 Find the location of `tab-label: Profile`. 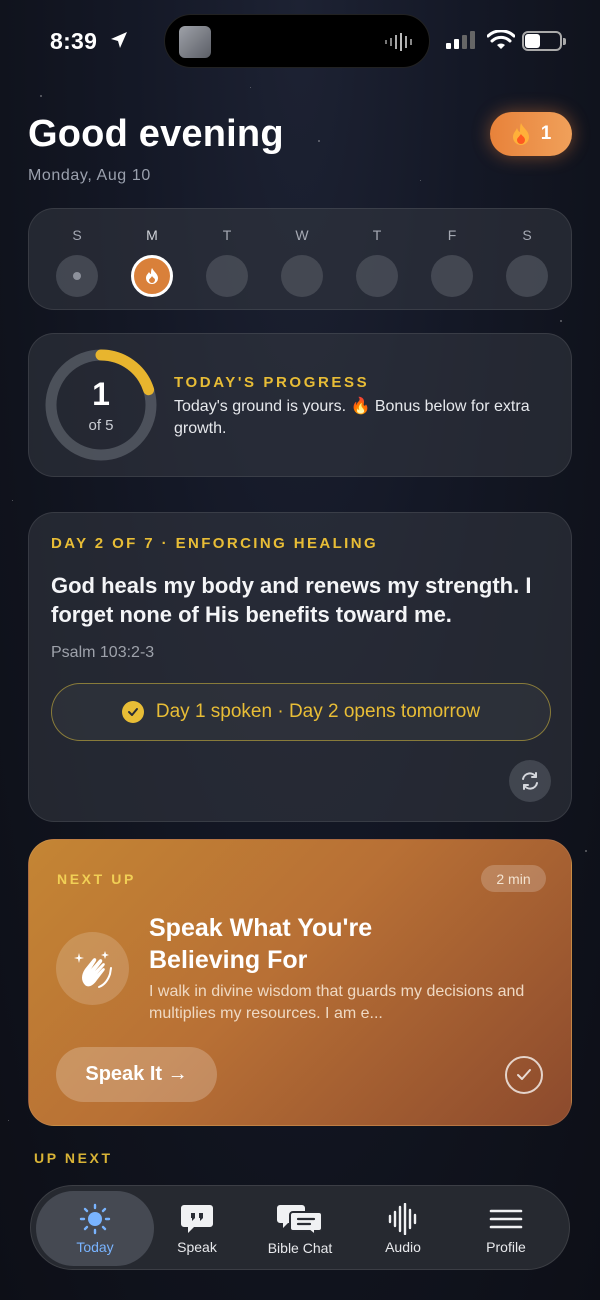

tab-label: Profile is located at coordinates (506, 1246).